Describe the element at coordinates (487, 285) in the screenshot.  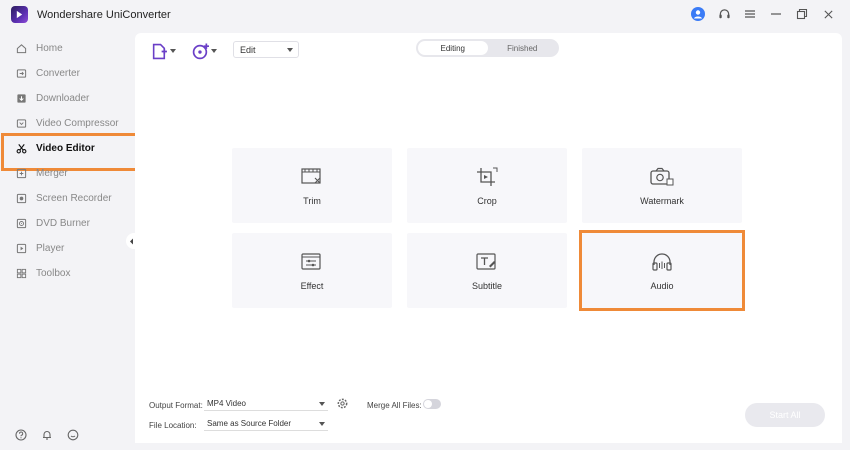
I see `feature-label: Subtitle` at that location.